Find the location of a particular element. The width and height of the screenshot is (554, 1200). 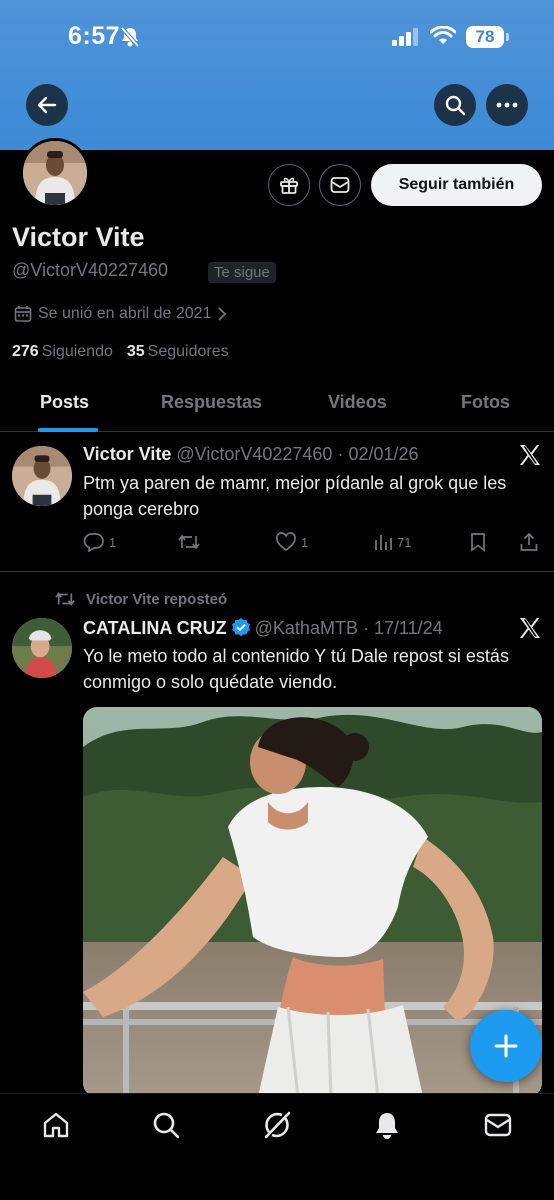

joined-date: Se unió en abril de 2021 is located at coordinates (120, 314).